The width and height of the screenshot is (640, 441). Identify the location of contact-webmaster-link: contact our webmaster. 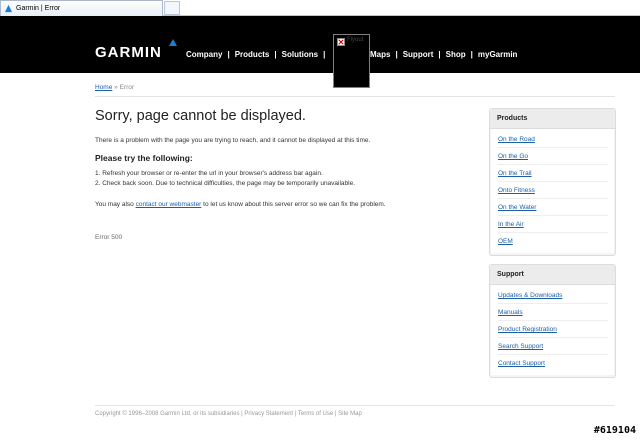
(169, 204).